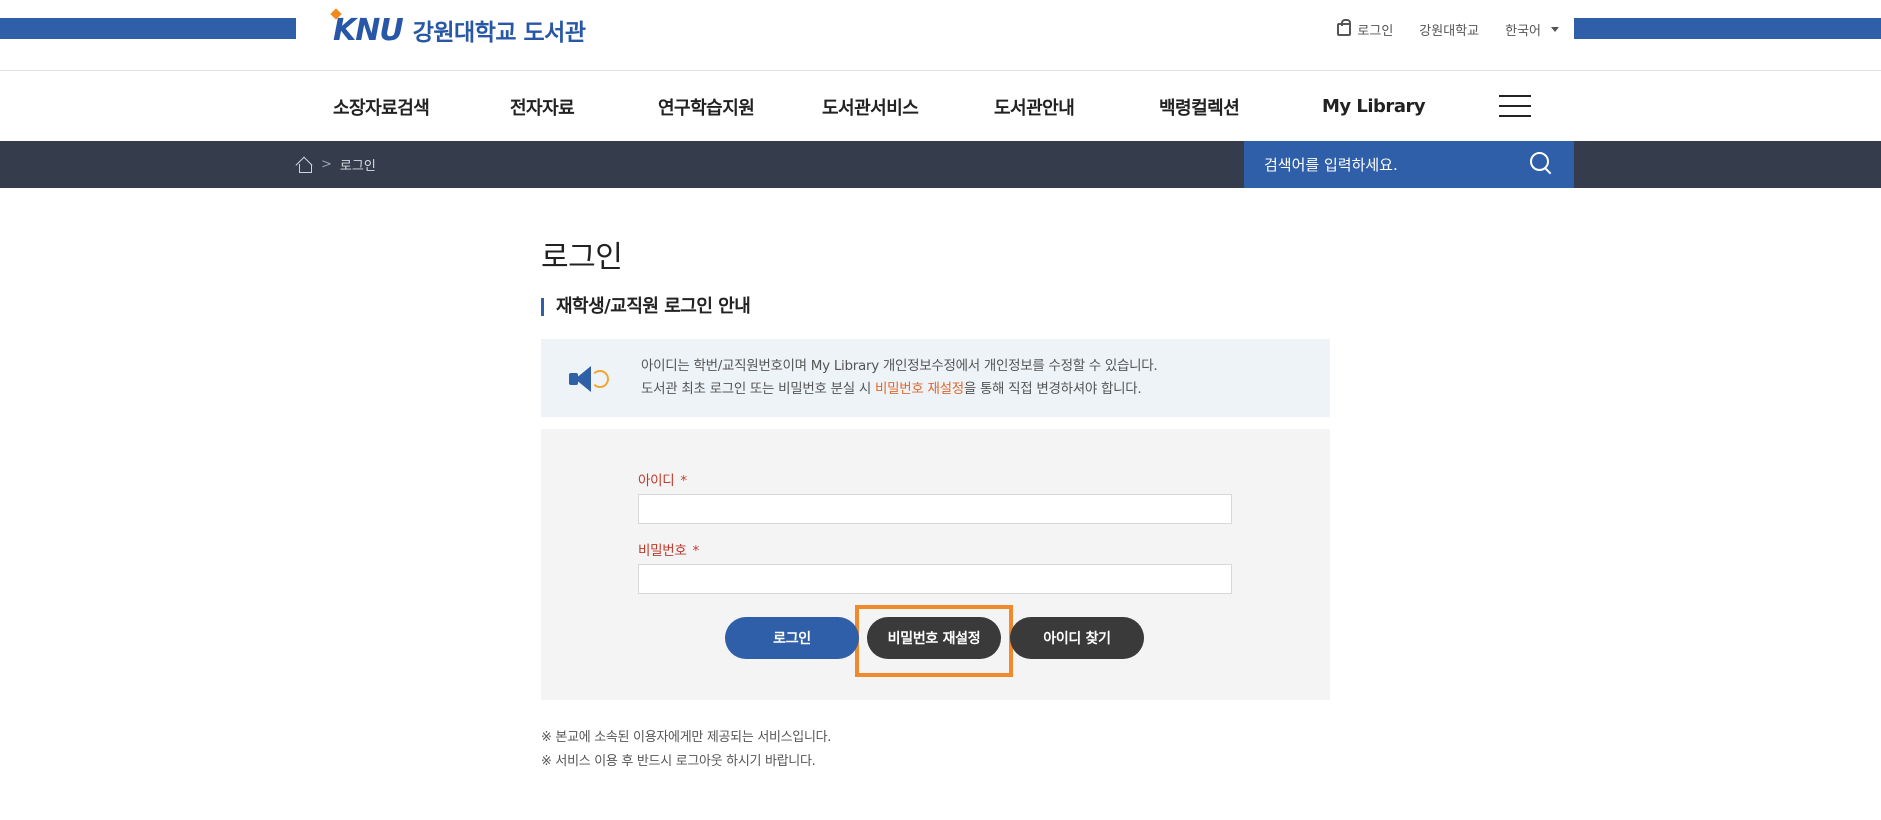 This screenshot has height=820, width=1881. What do you see at coordinates (1541, 163) in the screenshot?
I see `search-icon` at bounding box center [1541, 163].